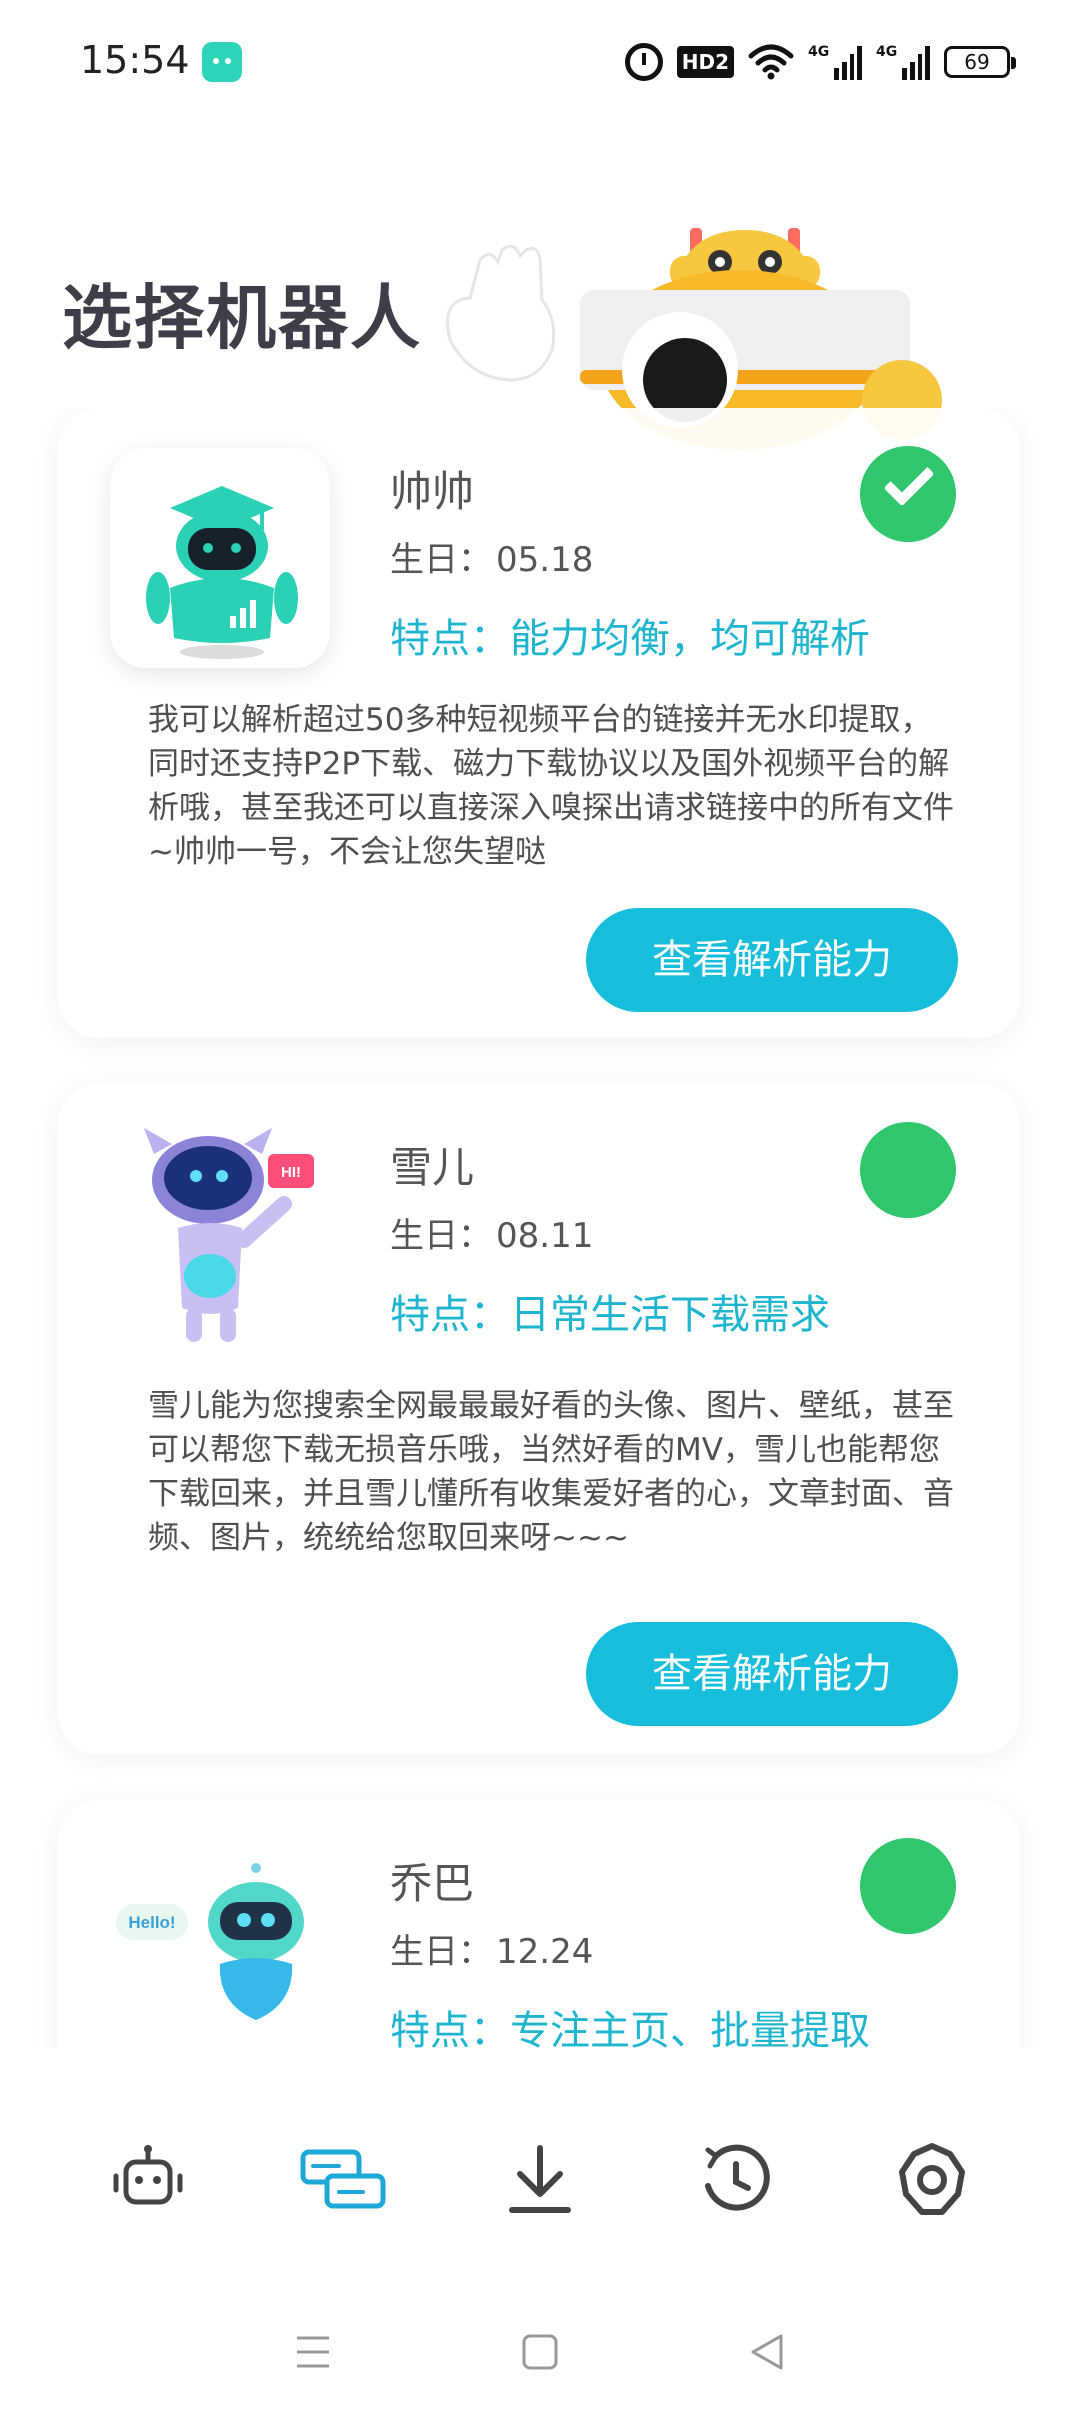 This screenshot has height=2414, width=1080. Describe the element at coordinates (540, 60) in the screenshot. I see `status-bar: 15:54 HD2 4G 4G 69` at that location.